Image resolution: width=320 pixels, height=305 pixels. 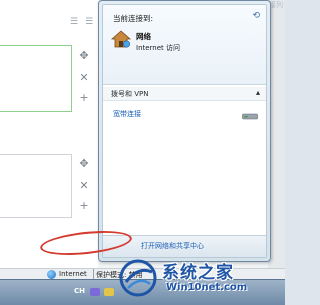 I want to click on flyout-footer: 打开网络和共享中心, so click(x=184, y=246).